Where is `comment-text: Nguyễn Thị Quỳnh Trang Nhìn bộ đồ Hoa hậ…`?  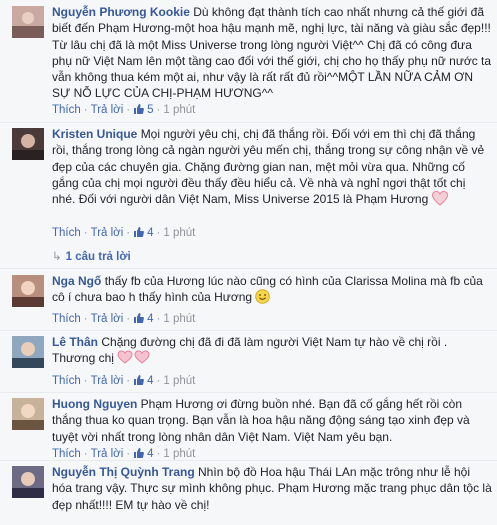
comment-text: Nguyễn Thị Quỳnh Trang Nhìn bộ đồ Hoa hậ… is located at coordinates (272, 488).